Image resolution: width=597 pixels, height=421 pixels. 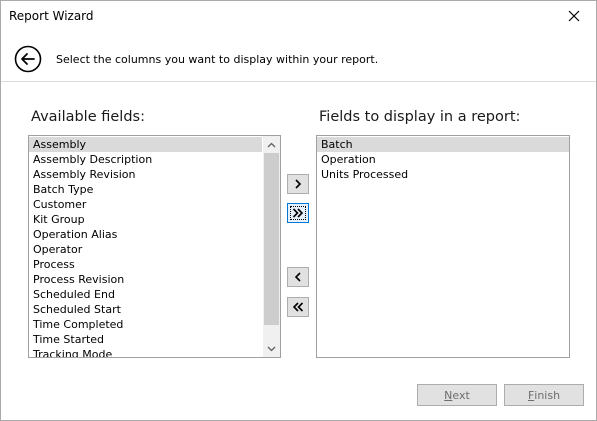 What do you see at coordinates (145, 189) in the screenshot?
I see `list-item: Batch Type` at bounding box center [145, 189].